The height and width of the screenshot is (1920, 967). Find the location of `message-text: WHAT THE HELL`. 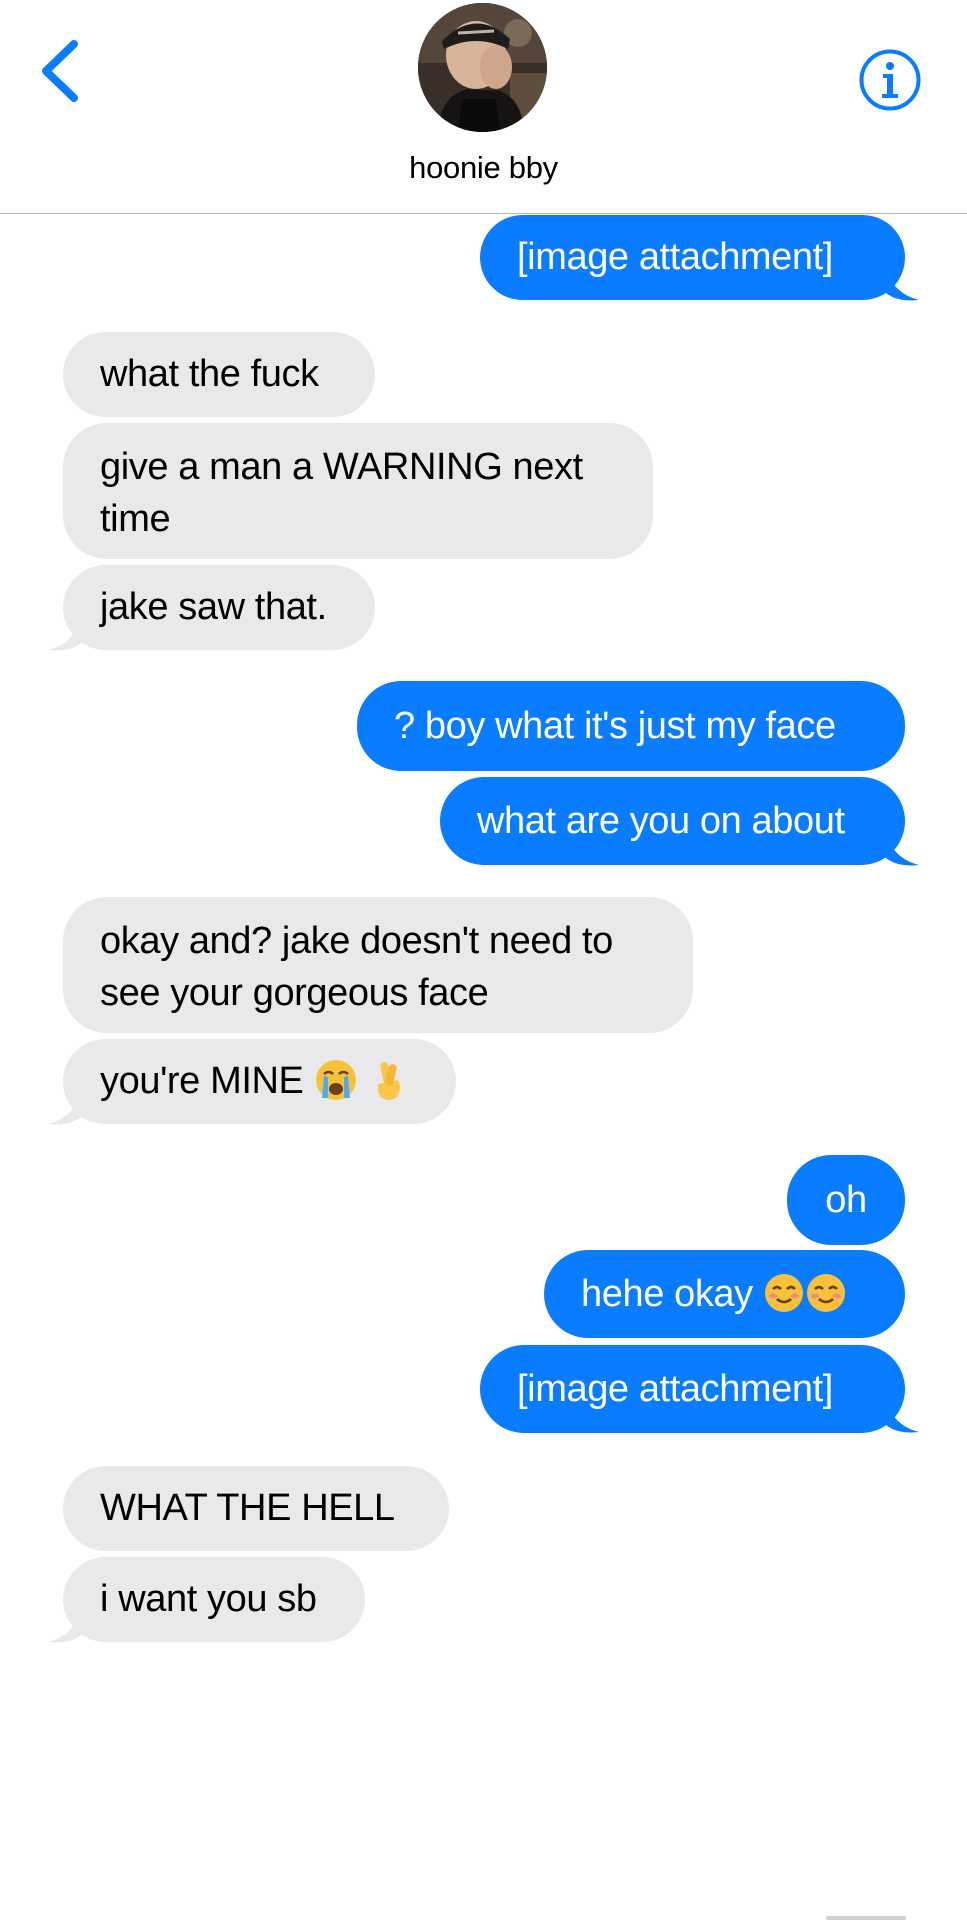

message-text: WHAT THE HELL is located at coordinates (247, 1508).